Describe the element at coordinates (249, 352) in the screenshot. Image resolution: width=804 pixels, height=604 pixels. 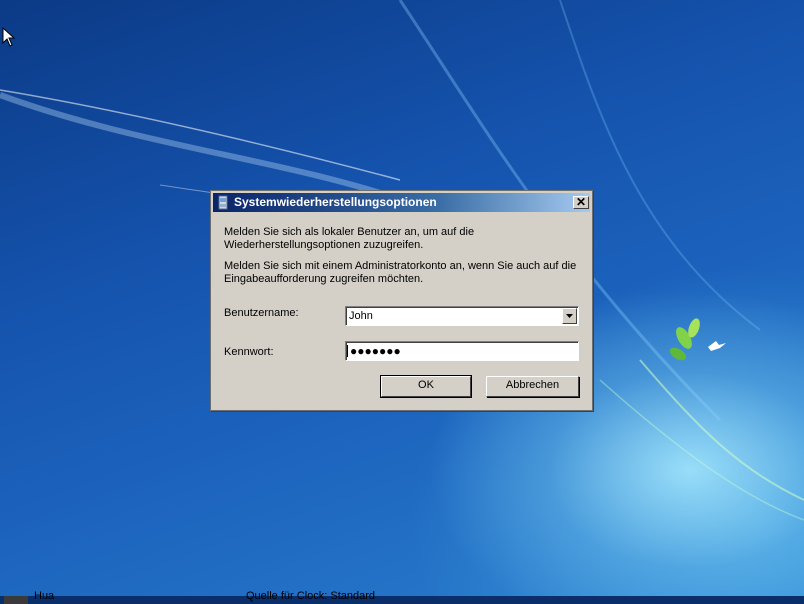
I see `password-label: Kennwort:` at that location.